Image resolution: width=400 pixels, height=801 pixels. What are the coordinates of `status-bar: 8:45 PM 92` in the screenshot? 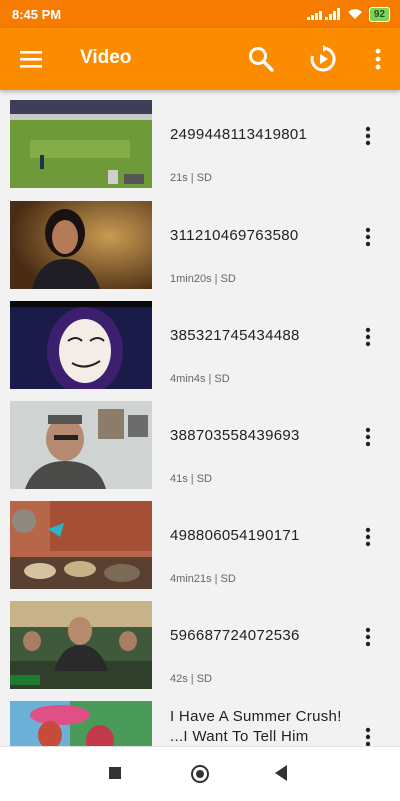 It's located at (200, 14).